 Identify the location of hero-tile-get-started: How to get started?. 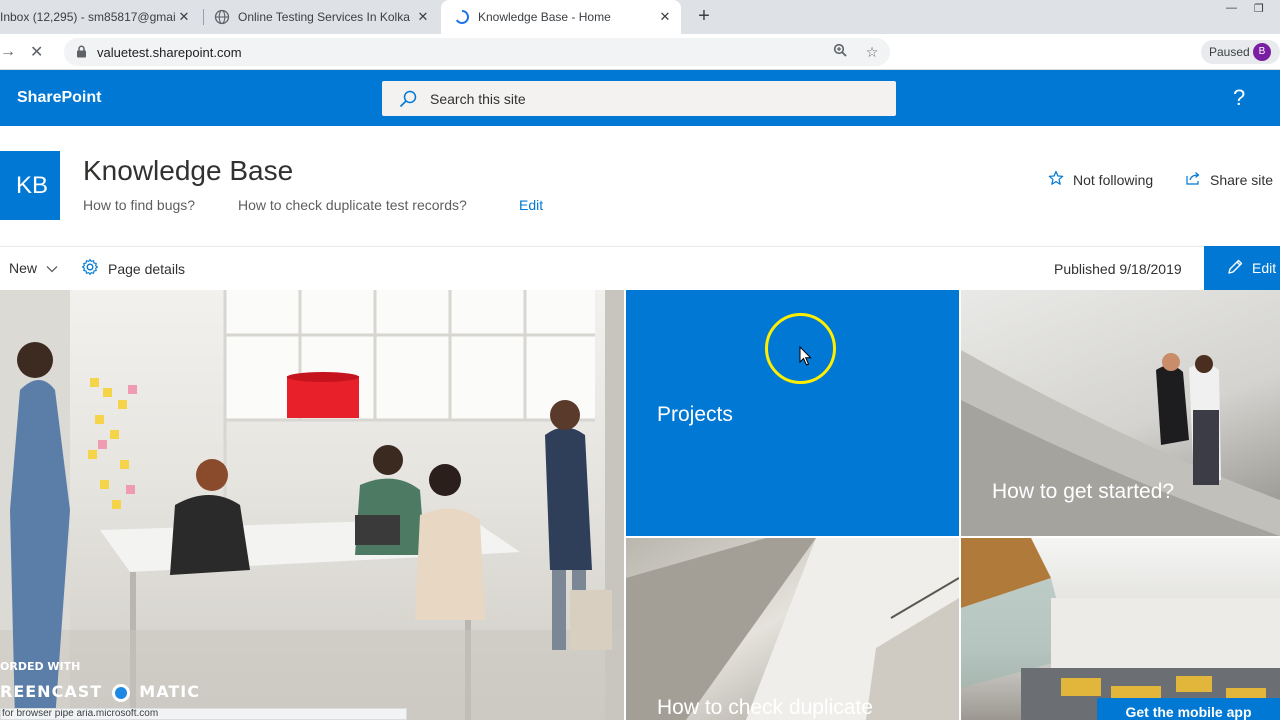
(1120, 413).